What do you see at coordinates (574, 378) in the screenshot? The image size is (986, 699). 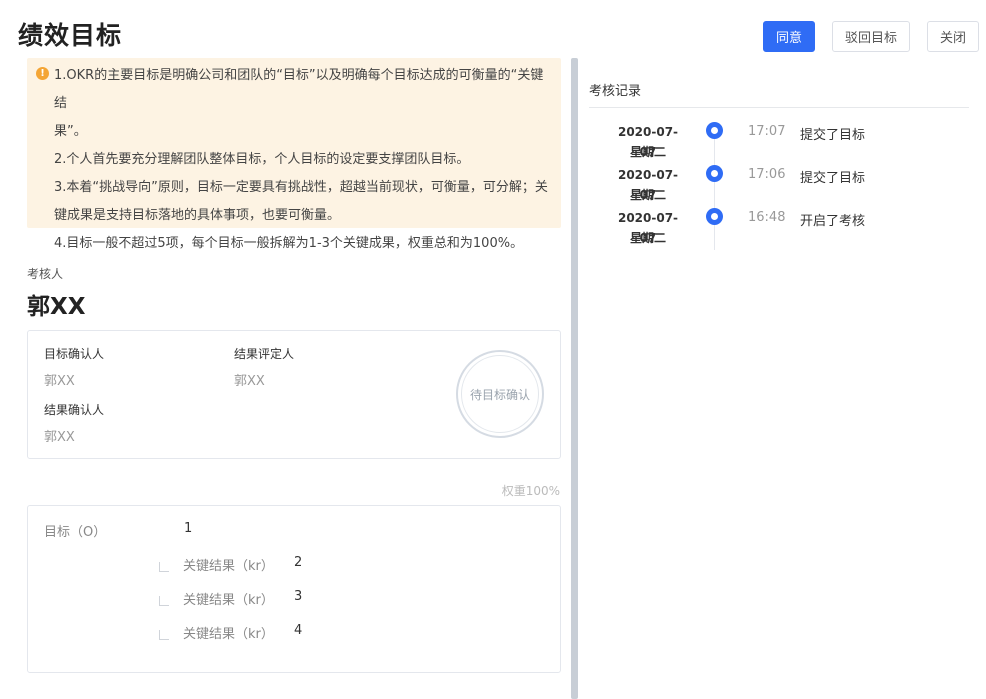 I see `panel-scrollbar` at bounding box center [574, 378].